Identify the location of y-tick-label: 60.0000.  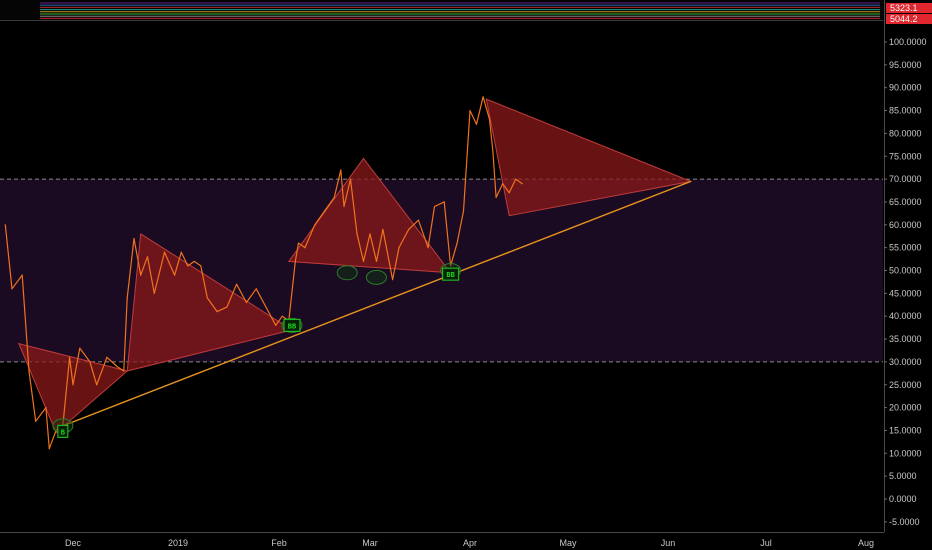
(905, 225).